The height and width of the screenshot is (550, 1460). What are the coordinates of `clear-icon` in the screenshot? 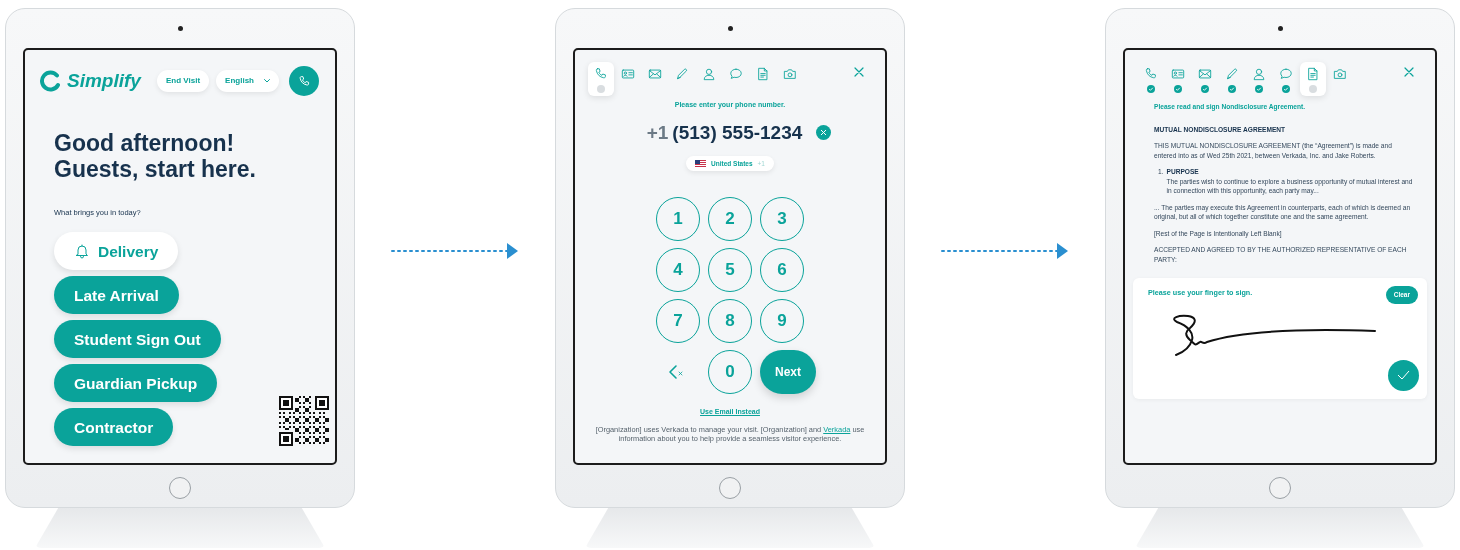 It's located at (824, 133).